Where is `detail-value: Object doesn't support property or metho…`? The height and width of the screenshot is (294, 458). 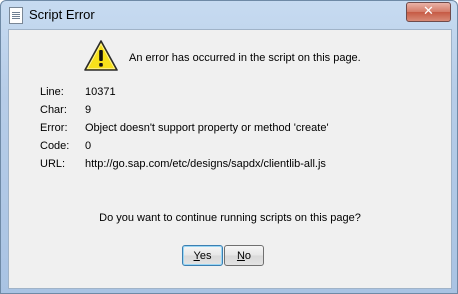 detail-value: Object doesn't support property or metho… is located at coordinates (207, 128).